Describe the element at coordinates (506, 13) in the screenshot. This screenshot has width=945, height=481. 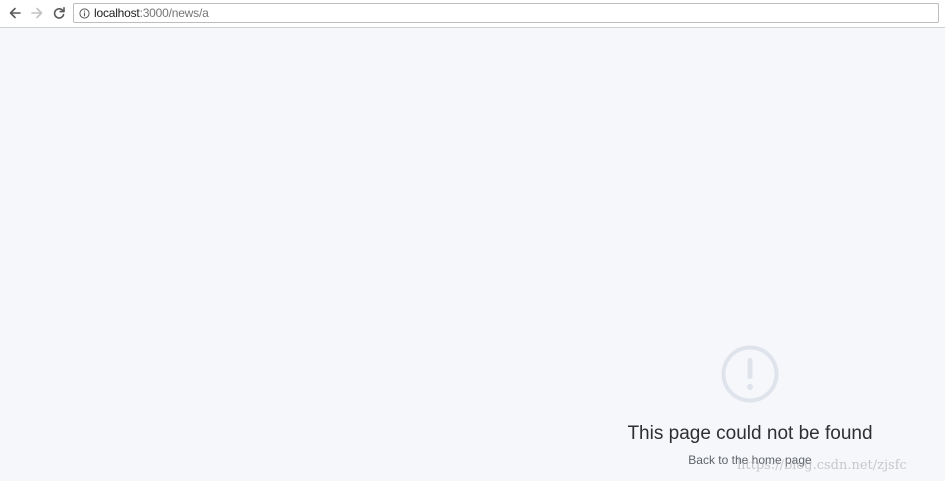
I see `address-bar: localhost:3000/news/a` at that location.